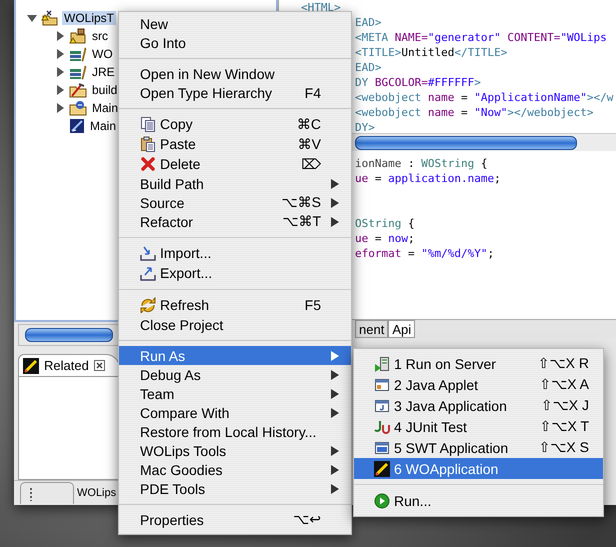 Image resolution: width=616 pixels, height=547 pixels. What do you see at coordinates (563, 447) in the screenshot?
I see `shortcut-label: ⇧⌥X S` at bounding box center [563, 447].